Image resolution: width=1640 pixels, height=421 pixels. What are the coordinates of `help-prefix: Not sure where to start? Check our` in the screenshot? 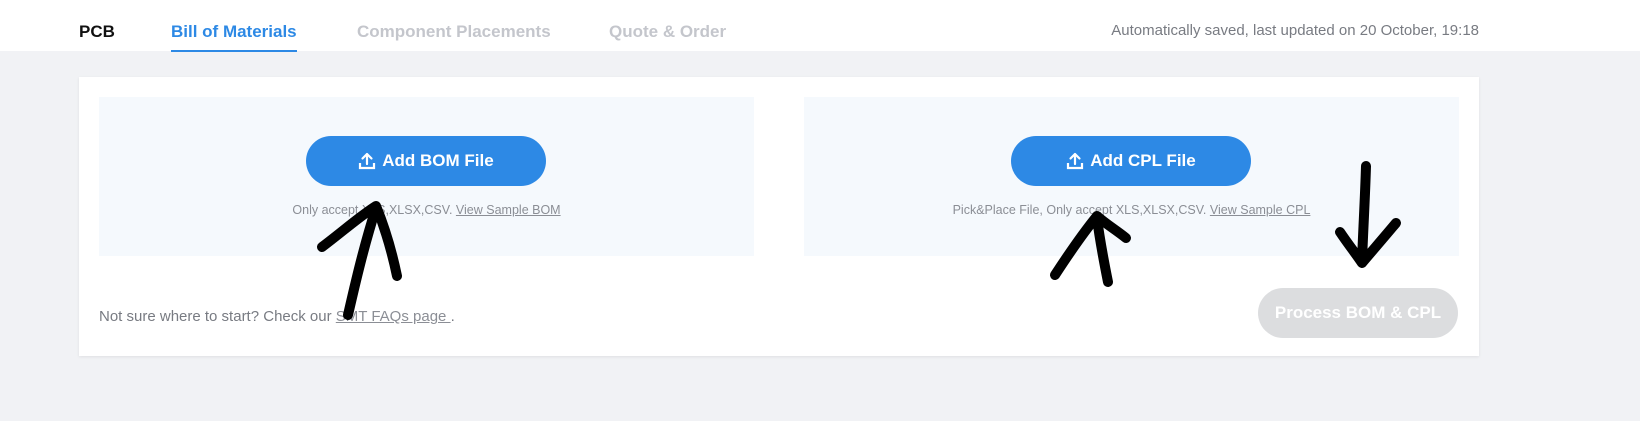 It's located at (217, 316).